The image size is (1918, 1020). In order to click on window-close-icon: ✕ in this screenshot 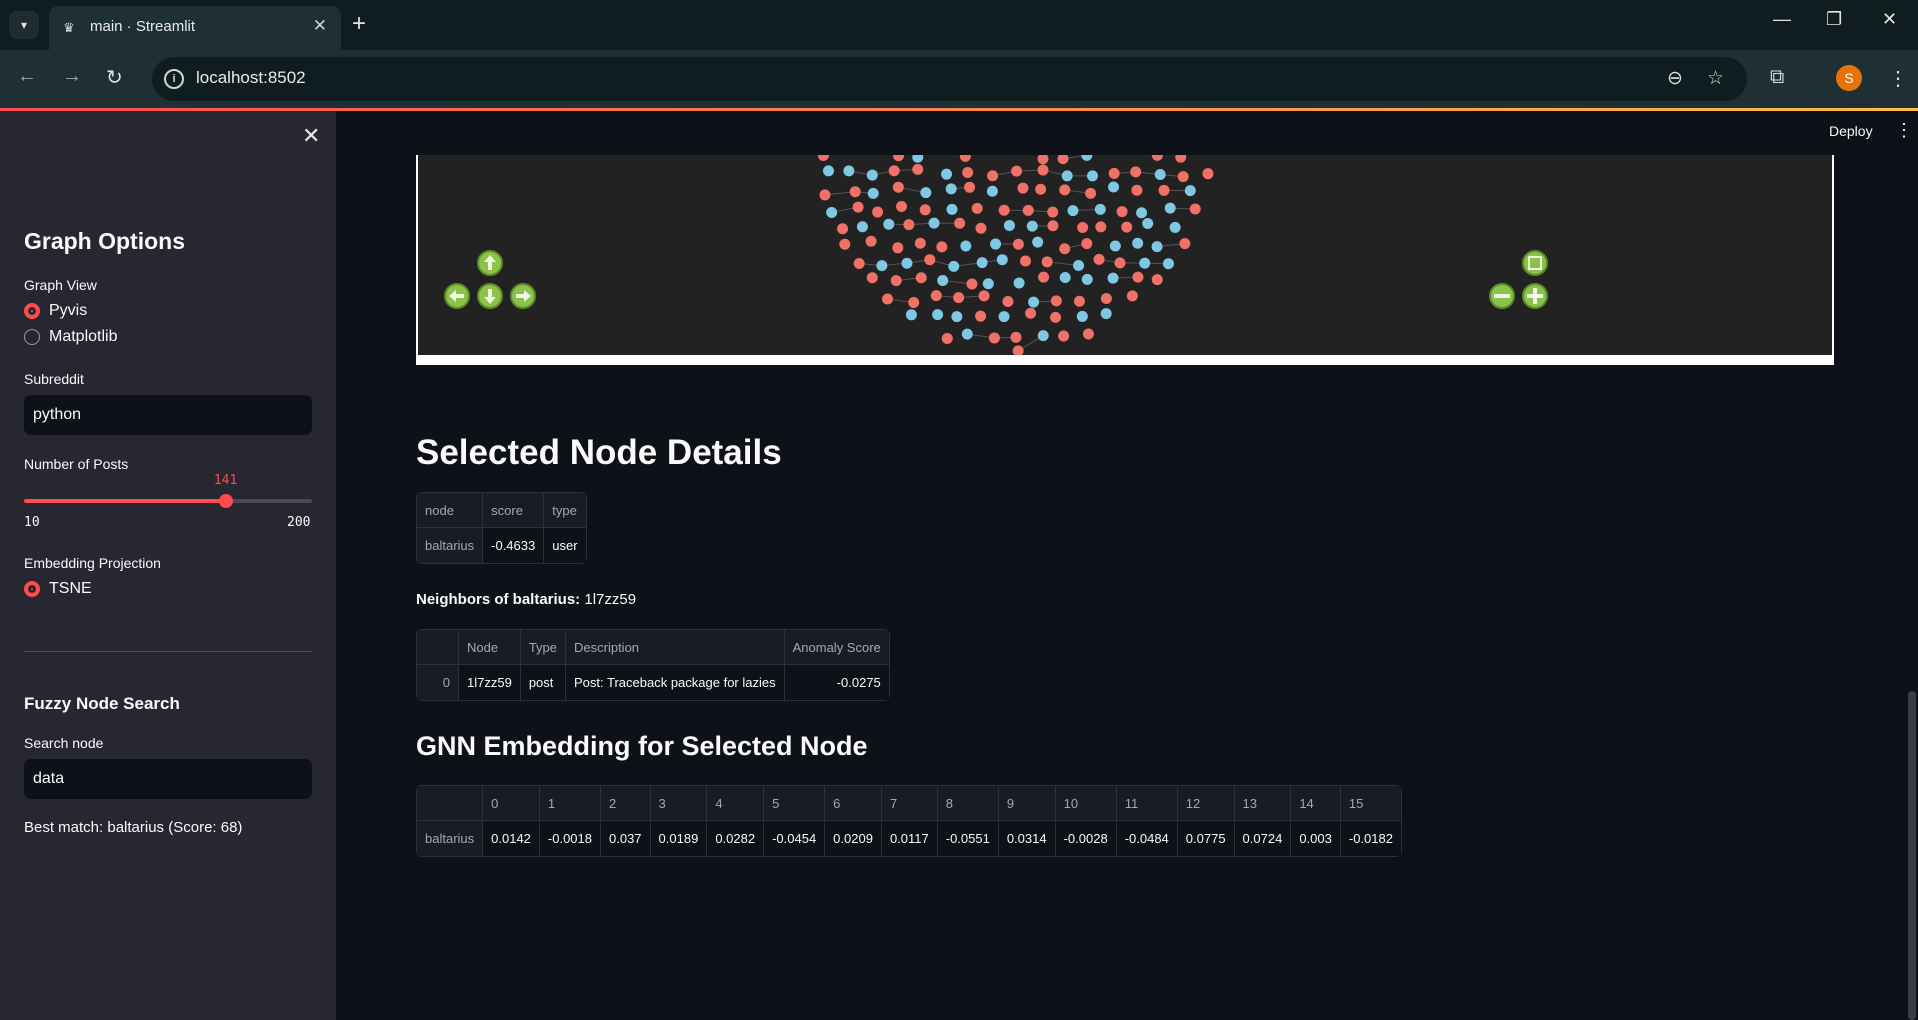, I will do `click(1889, 19)`.